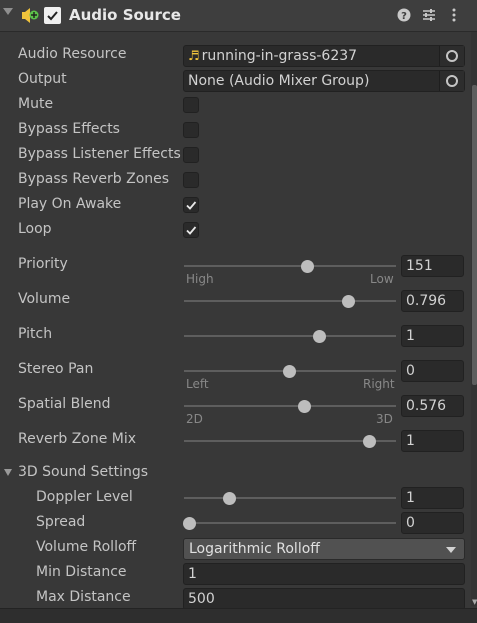 The height and width of the screenshot is (623, 477). Describe the element at coordinates (289, 371) in the screenshot. I see `stereo-pan-slider-handle` at that location.